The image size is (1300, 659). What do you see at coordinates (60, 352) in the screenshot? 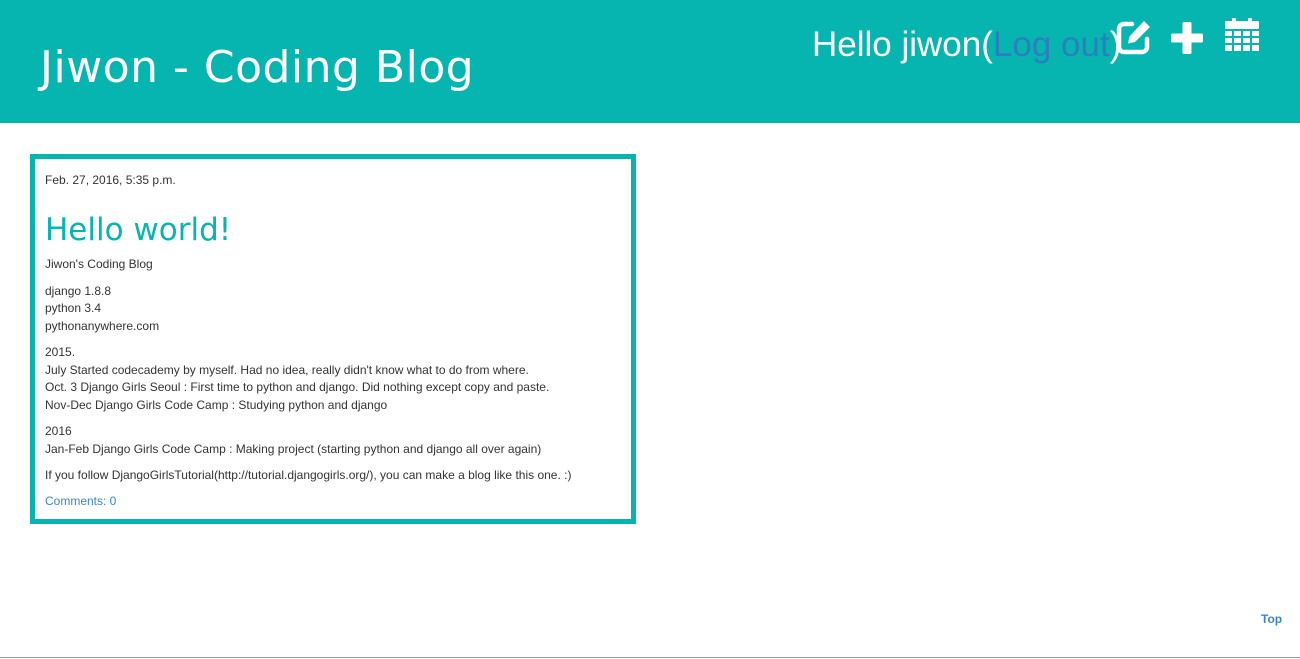
I see `year-heading: 2015.` at bounding box center [60, 352].